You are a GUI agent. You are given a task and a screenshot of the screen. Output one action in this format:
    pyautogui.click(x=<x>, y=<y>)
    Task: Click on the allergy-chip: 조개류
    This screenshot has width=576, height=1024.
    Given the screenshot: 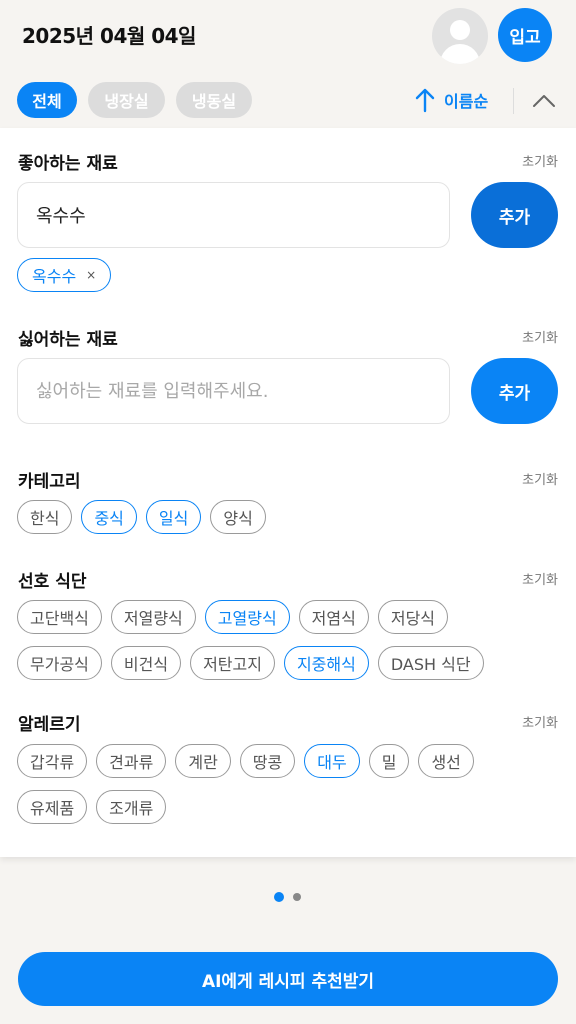 What is the action you would take?
    pyautogui.click(x=131, y=807)
    